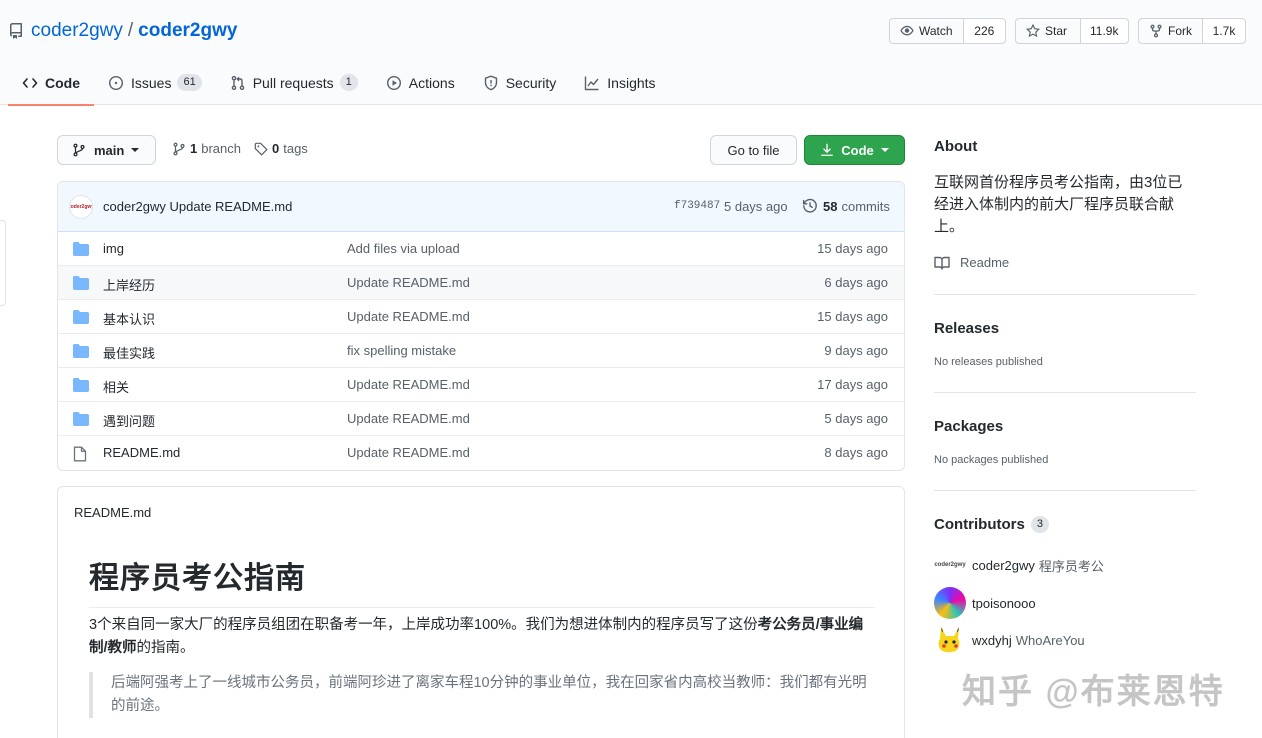  I want to click on commit-count-label: commits, so click(865, 206).